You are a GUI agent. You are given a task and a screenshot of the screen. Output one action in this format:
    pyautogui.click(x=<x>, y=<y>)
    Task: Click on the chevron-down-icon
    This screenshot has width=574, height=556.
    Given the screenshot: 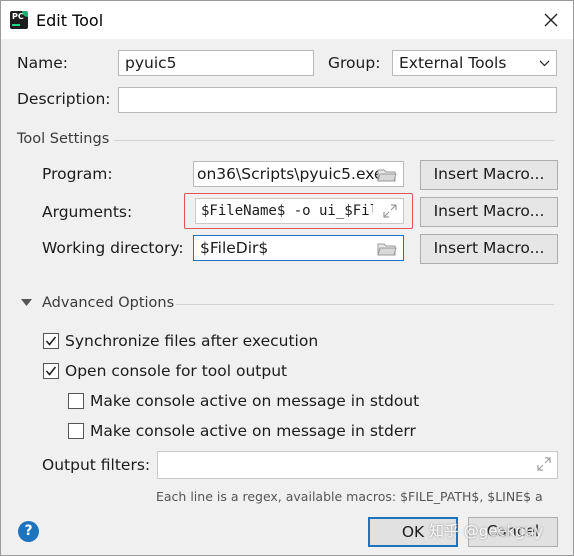 What is the action you would take?
    pyautogui.click(x=544, y=63)
    